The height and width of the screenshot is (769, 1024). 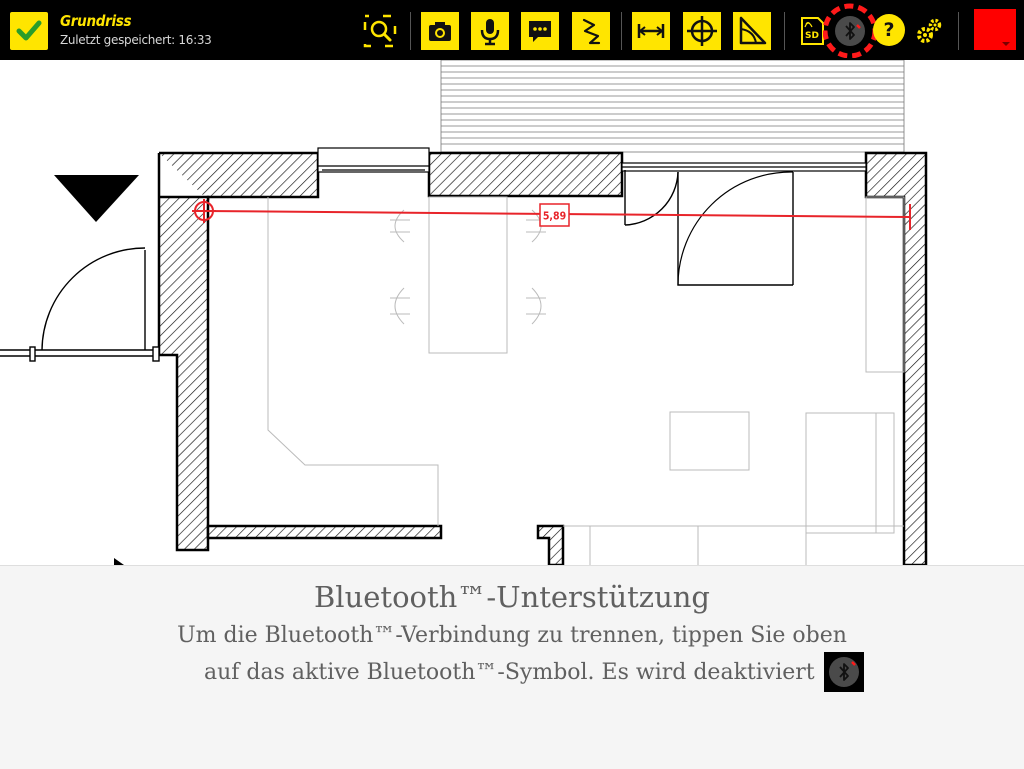 What do you see at coordinates (96, 21) in the screenshot?
I see `document-title: Grundriss` at bounding box center [96, 21].